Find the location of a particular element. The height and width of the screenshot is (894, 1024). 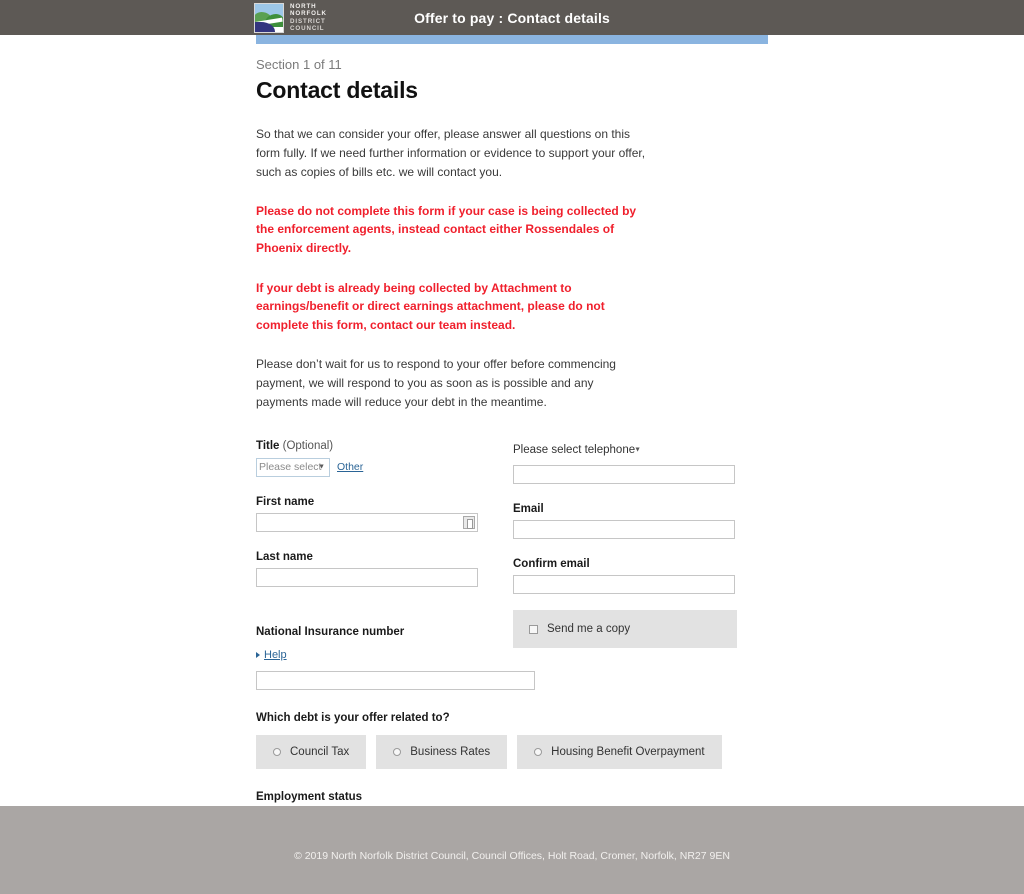

send-copy-checkbox is located at coordinates (533, 629).